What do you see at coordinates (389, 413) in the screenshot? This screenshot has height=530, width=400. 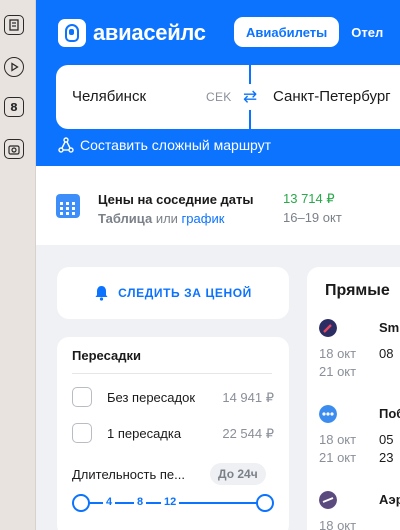 I see `airline-name: Поб` at bounding box center [389, 413].